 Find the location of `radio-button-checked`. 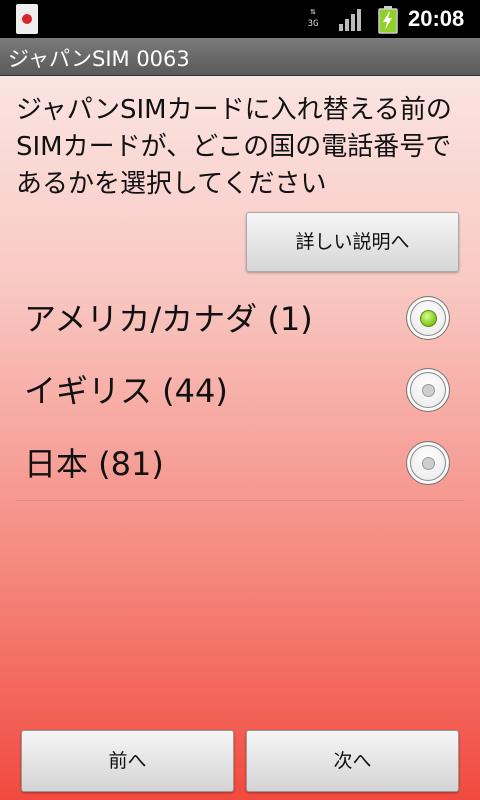

radio-button-checked is located at coordinates (428, 318).